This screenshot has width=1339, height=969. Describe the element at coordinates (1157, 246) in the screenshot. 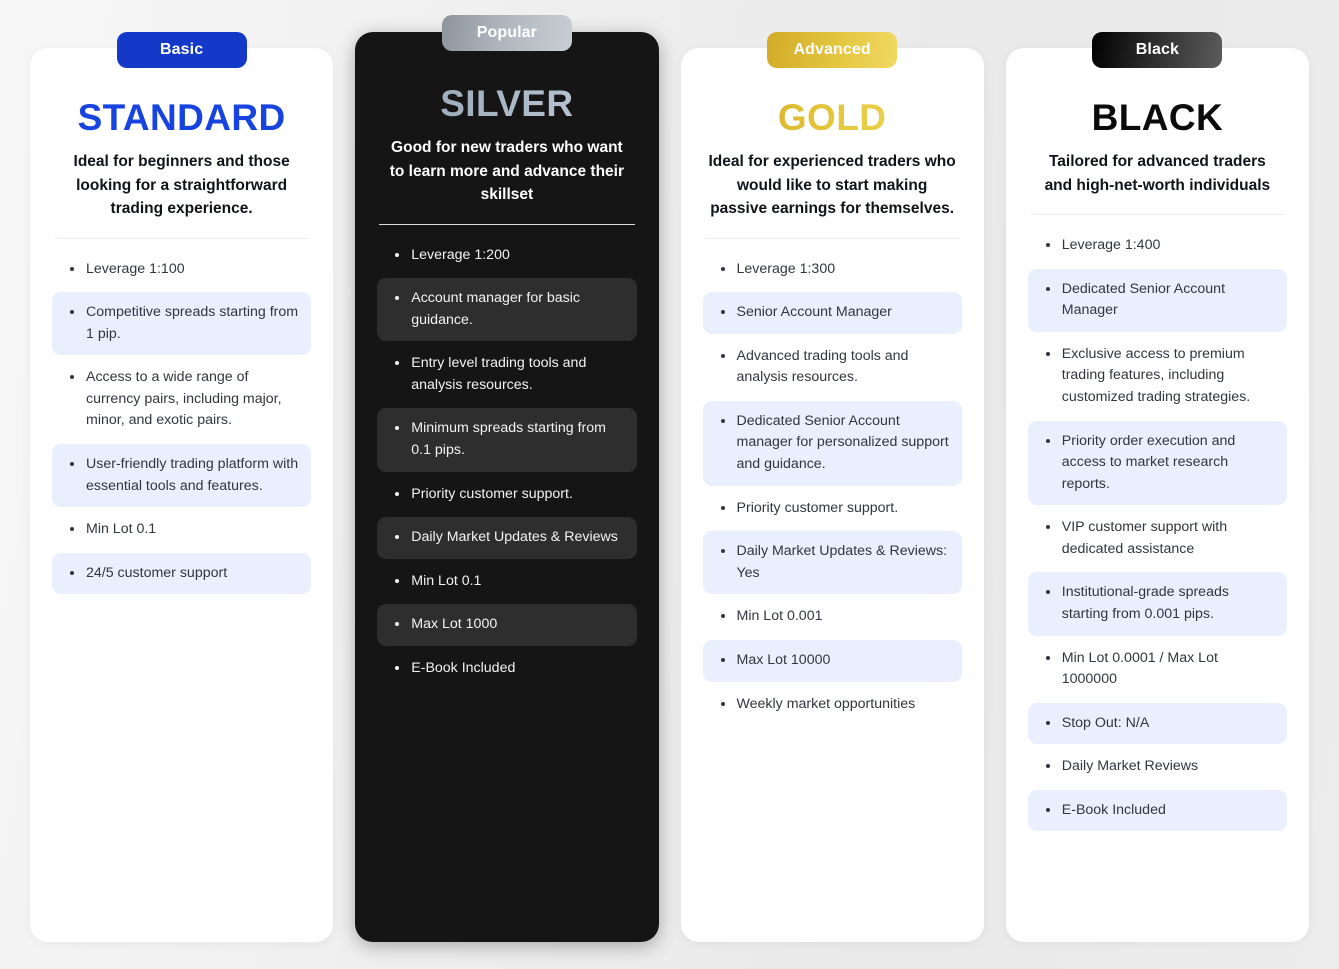

I see `feature-item: Leverage 1:400` at that location.